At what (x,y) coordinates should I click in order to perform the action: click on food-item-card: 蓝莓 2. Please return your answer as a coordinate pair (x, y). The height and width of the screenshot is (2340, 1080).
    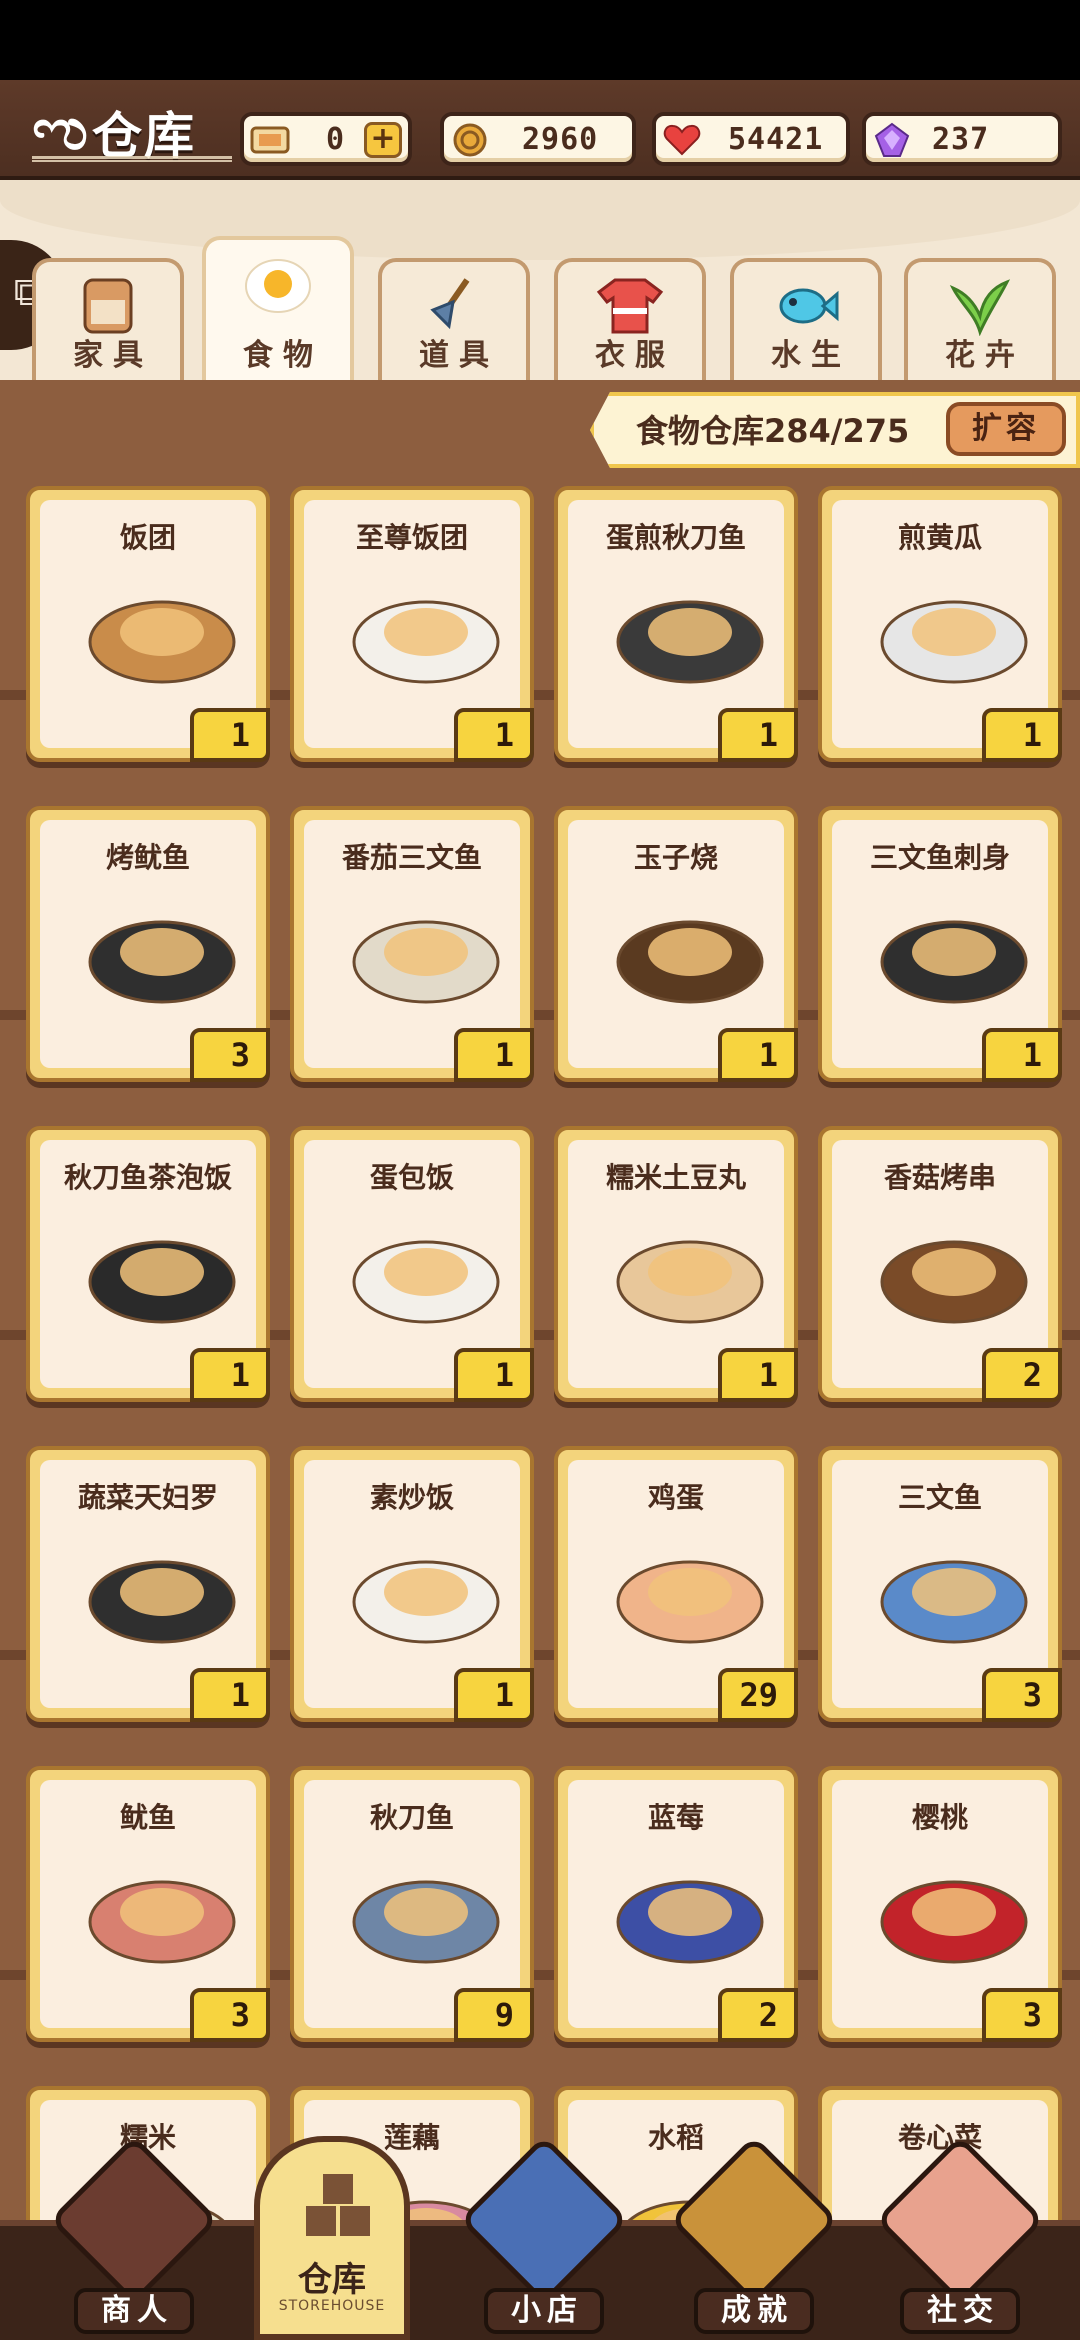
    Looking at the image, I should click on (676, 1904).